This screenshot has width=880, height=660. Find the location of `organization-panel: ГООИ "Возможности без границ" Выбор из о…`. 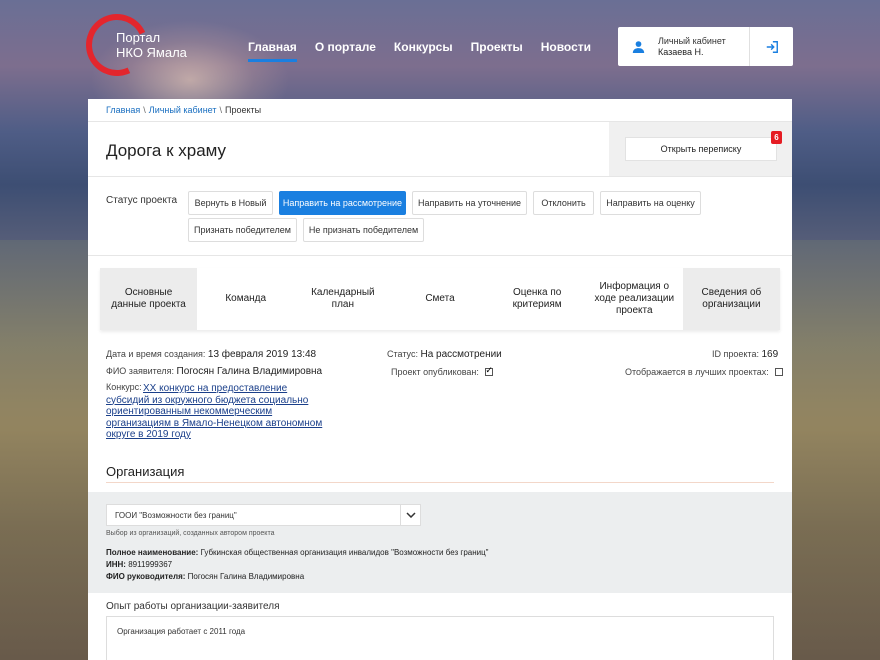

organization-panel: ГООИ "Возможности без границ" Выбор из о… is located at coordinates (440, 542).